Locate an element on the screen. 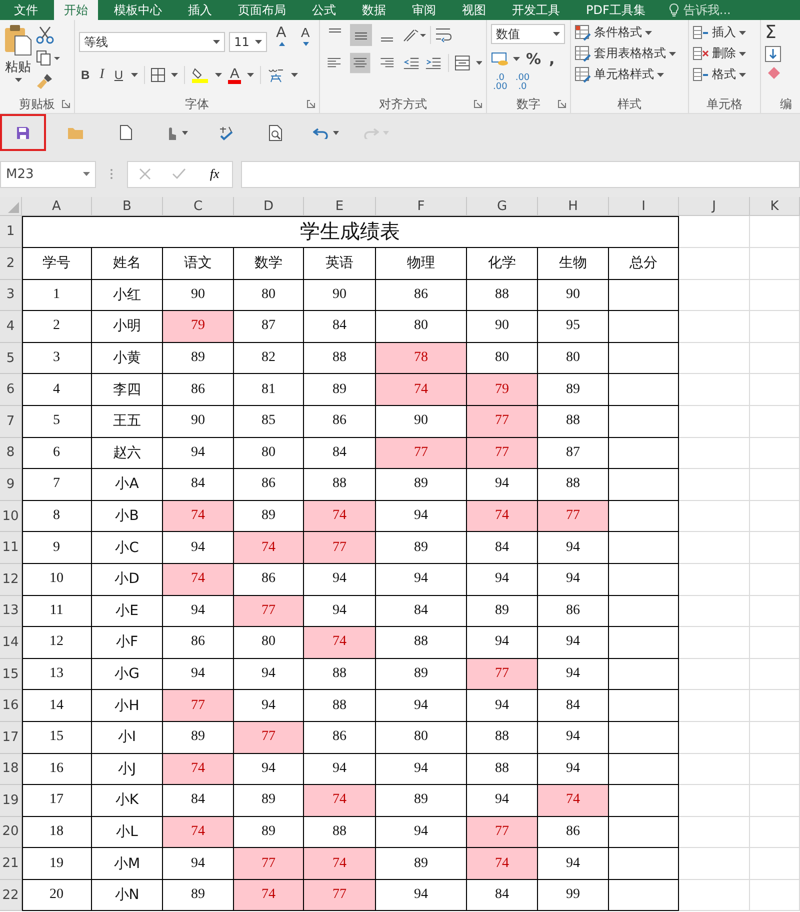 Image resolution: width=800 pixels, height=912 pixels. column-header: K is located at coordinates (775, 206).